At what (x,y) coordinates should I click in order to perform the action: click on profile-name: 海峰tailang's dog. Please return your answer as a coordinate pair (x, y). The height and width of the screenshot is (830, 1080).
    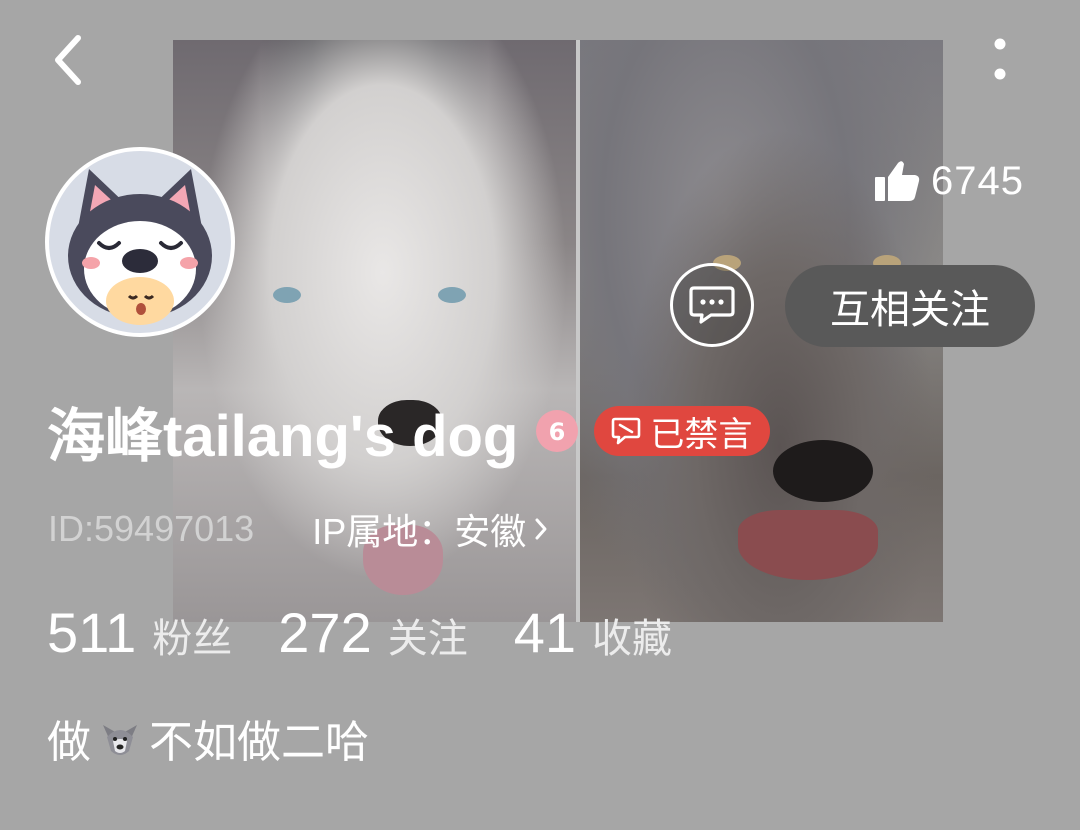
    Looking at the image, I should click on (283, 436).